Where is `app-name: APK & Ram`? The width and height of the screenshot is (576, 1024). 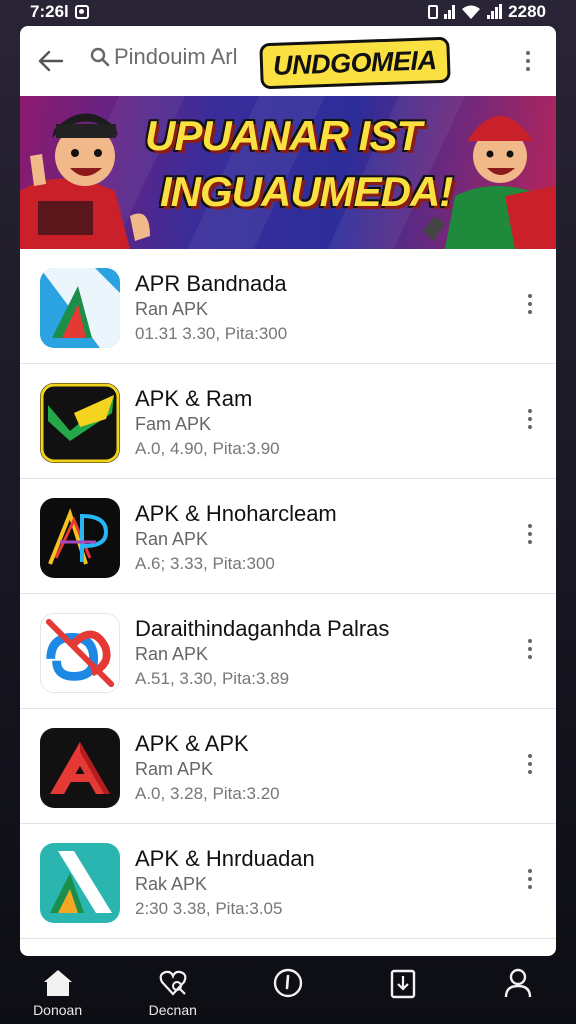
app-name: APK & Ram is located at coordinates (194, 398).